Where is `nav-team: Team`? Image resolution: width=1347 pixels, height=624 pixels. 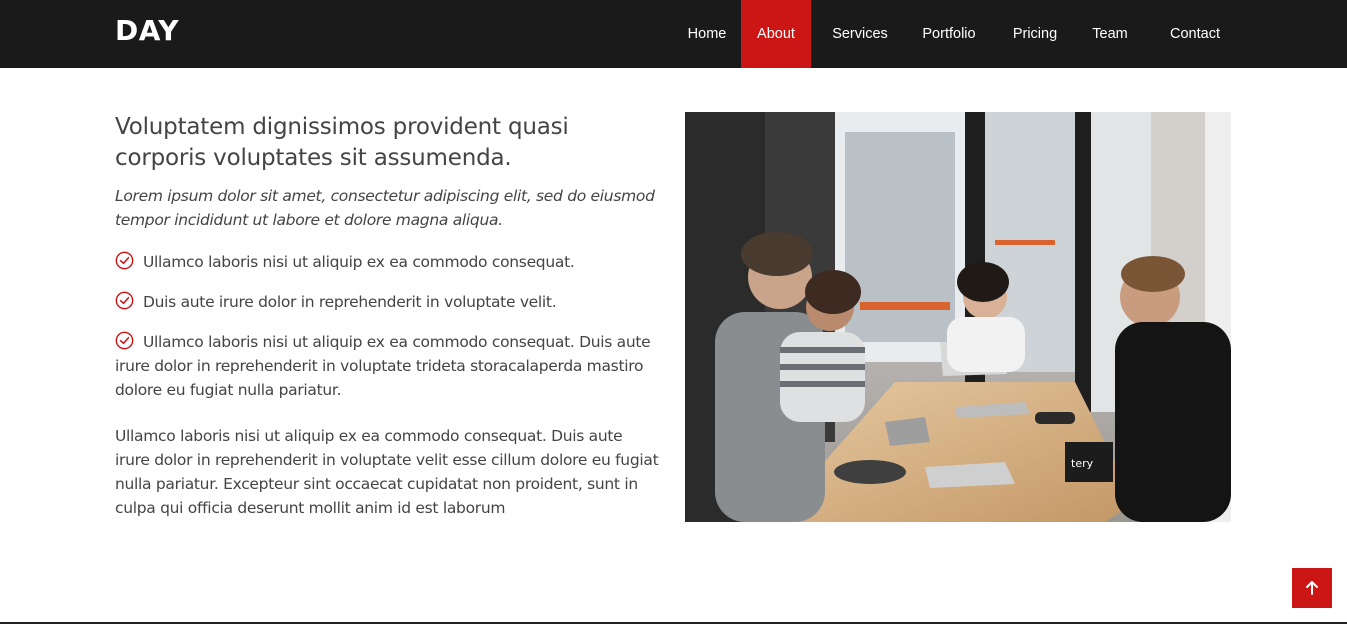
nav-team: Team is located at coordinates (1110, 34).